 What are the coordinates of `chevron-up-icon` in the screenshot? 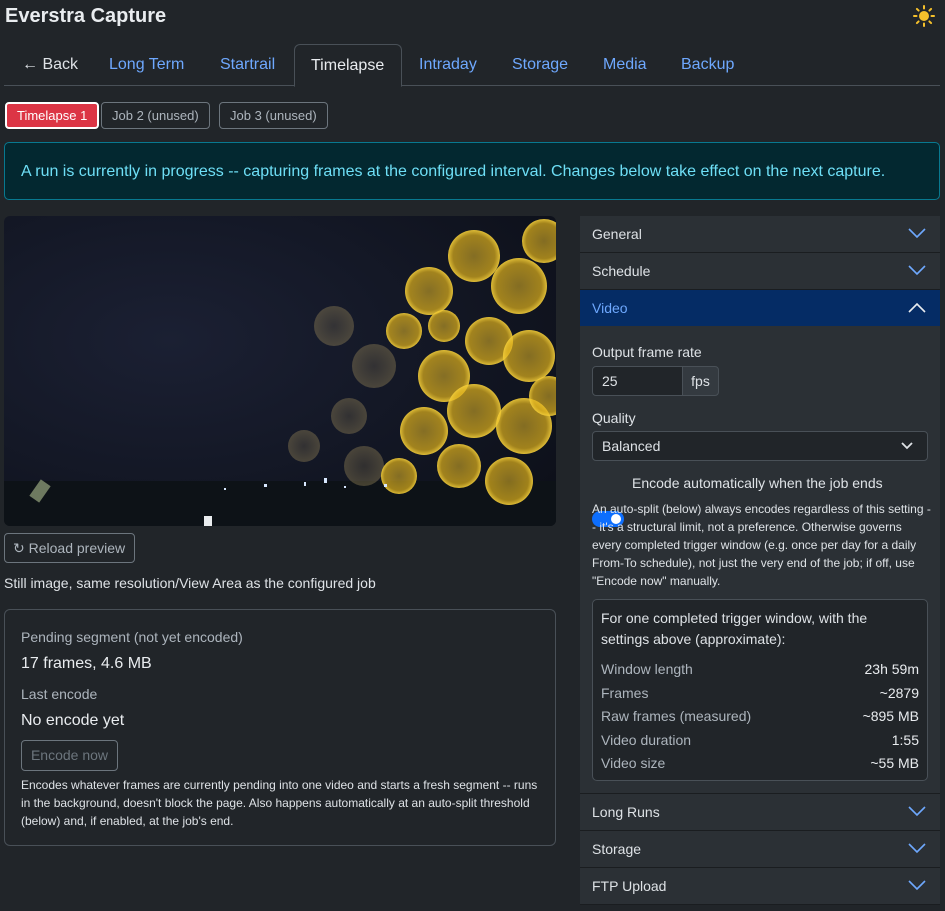 It's located at (917, 307).